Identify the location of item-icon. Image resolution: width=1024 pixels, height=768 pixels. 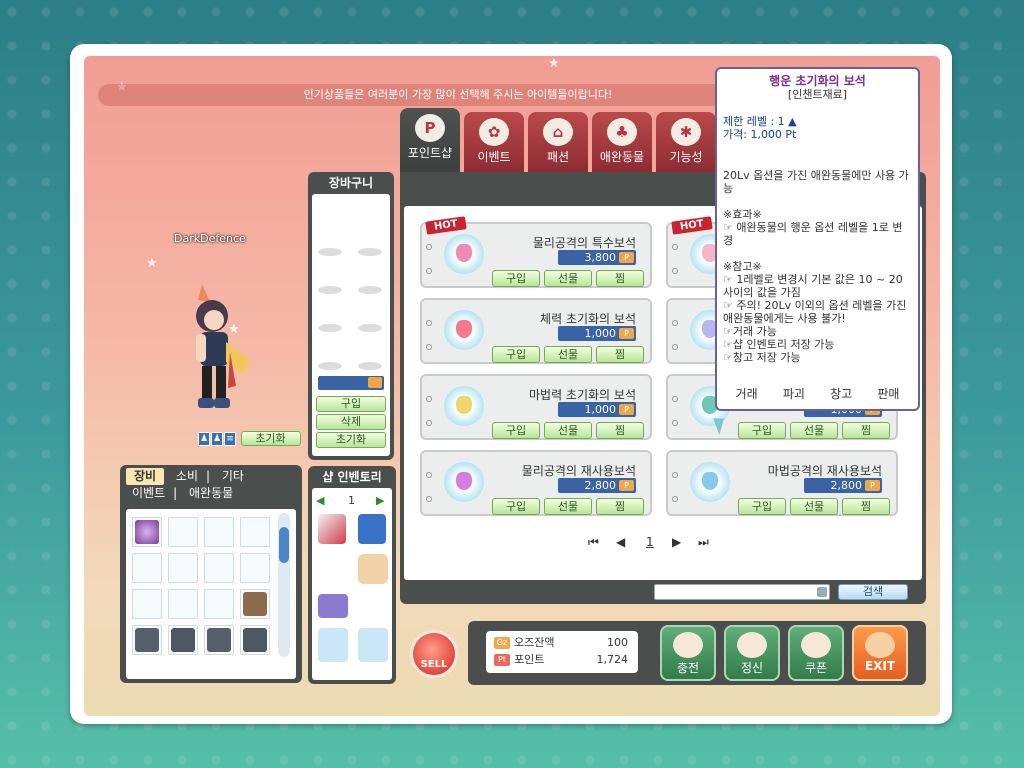
(255, 604).